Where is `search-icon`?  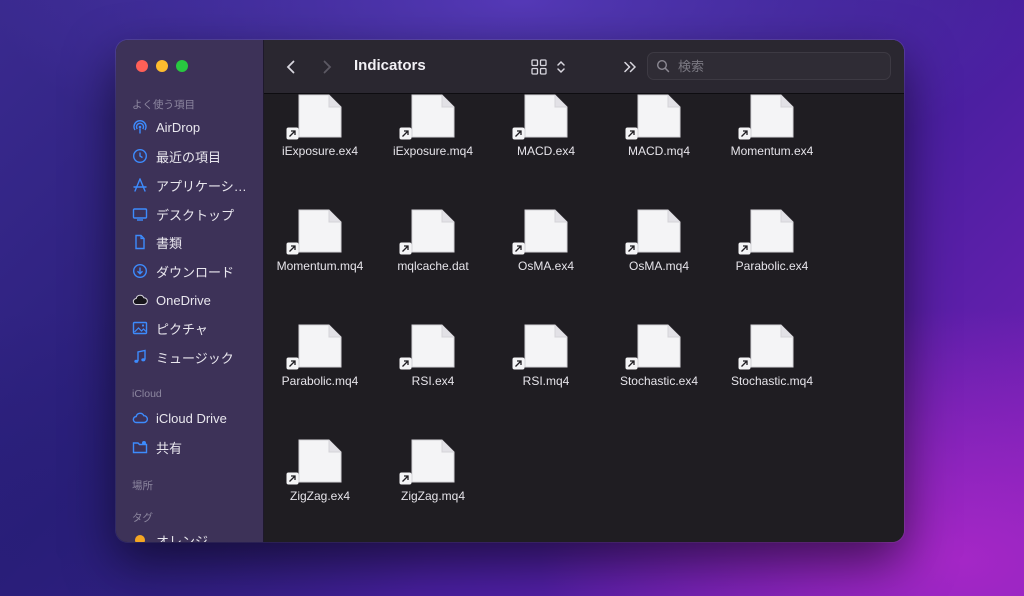
search-icon is located at coordinates (663, 66).